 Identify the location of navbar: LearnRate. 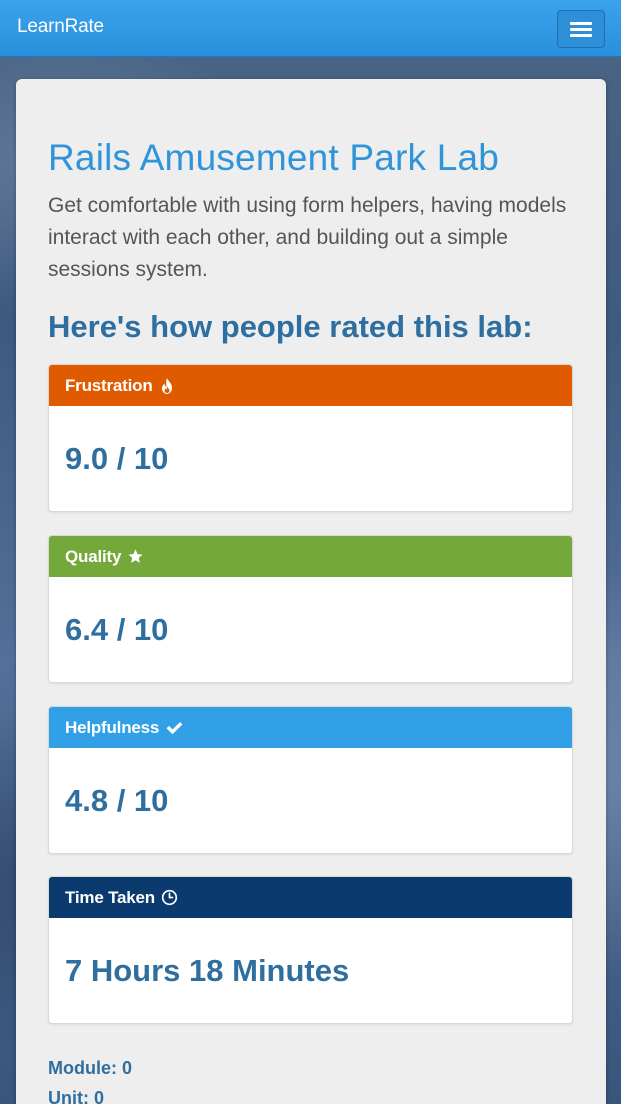
(310, 28).